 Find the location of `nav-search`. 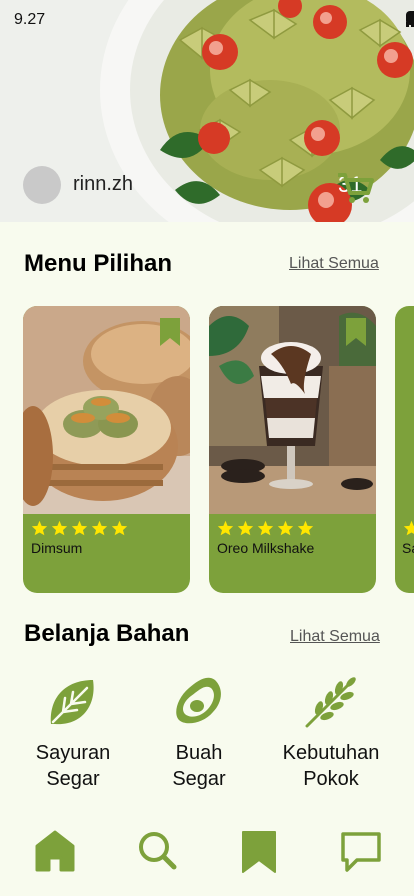

nav-search is located at coordinates (157, 853).